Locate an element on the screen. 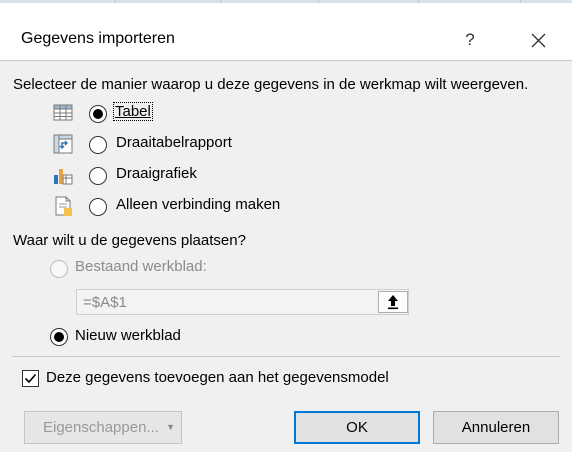 This screenshot has width=572, height=452. table-icon is located at coordinates (63, 112).